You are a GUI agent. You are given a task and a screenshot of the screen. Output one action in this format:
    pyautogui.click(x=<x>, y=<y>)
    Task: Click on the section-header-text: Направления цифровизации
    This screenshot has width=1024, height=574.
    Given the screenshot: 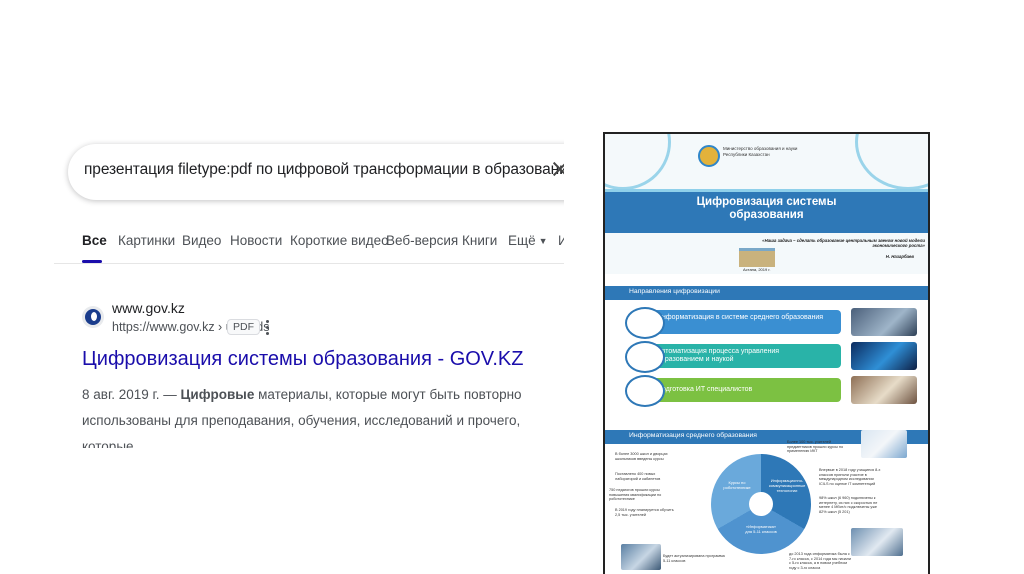 What is the action you would take?
    pyautogui.click(x=674, y=291)
    